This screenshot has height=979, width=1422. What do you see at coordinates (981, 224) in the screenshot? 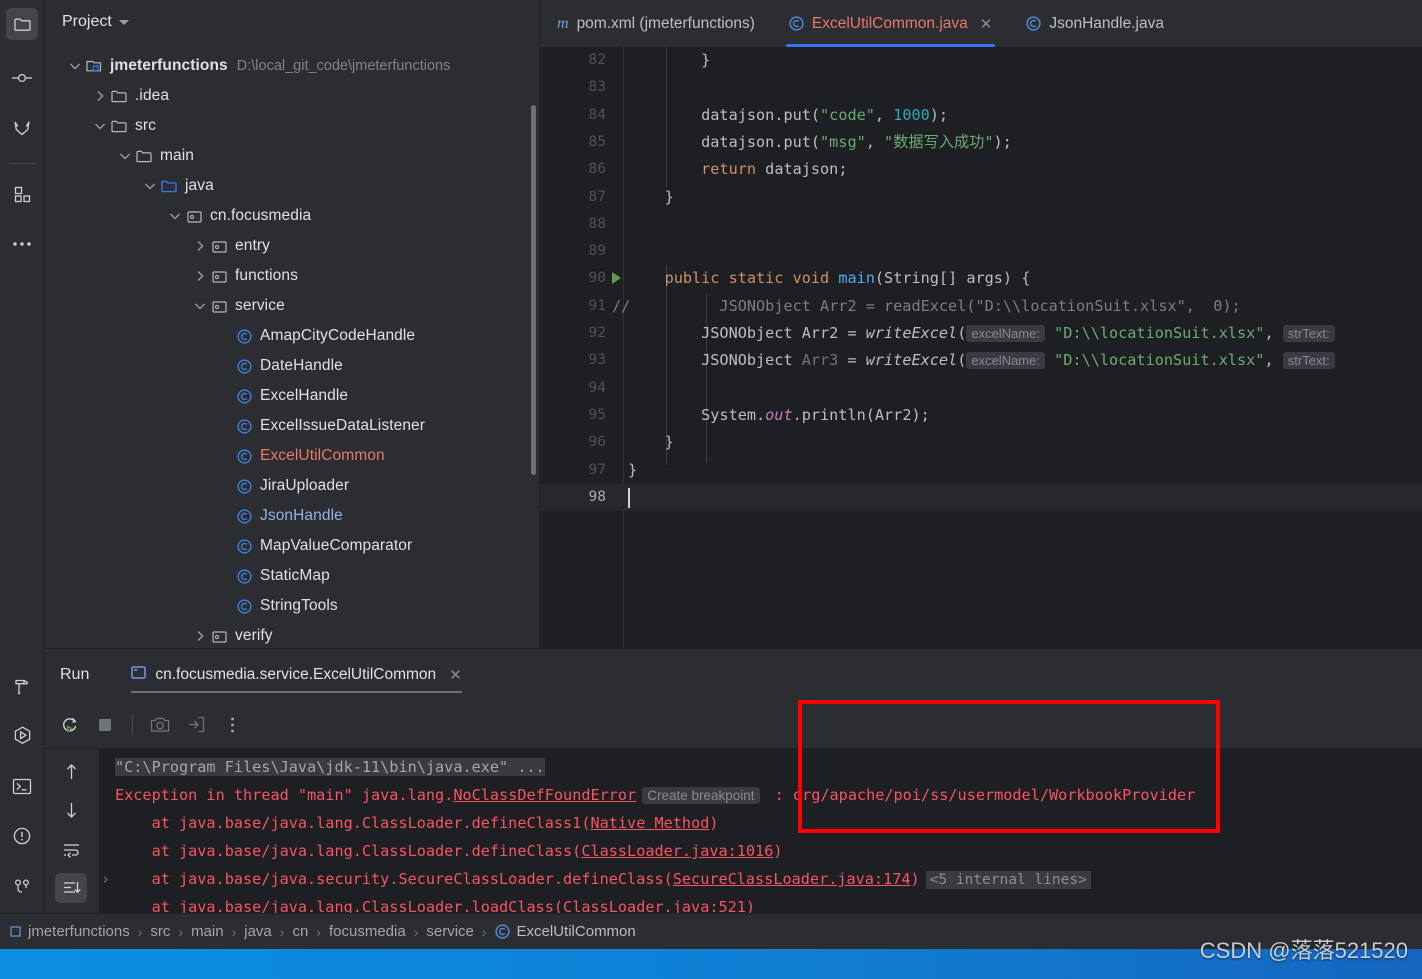
I see `code-line: 88` at bounding box center [981, 224].